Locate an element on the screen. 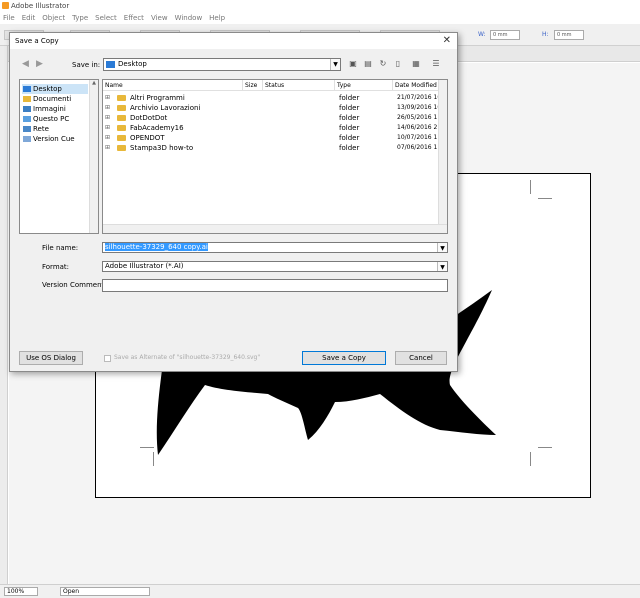 The height and width of the screenshot is (598, 640). place-label: Version Cue is located at coordinates (54, 139).